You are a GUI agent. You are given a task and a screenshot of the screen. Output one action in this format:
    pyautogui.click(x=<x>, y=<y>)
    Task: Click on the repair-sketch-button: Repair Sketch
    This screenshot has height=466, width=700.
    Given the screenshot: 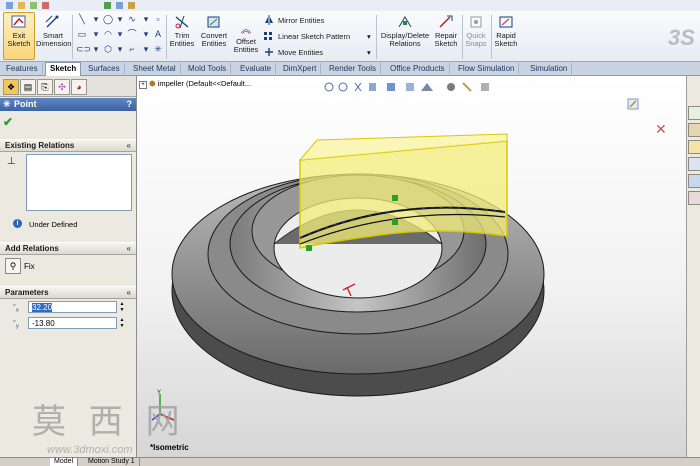 What is the action you would take?
    pyautogui.click(x=446, y=30)
    